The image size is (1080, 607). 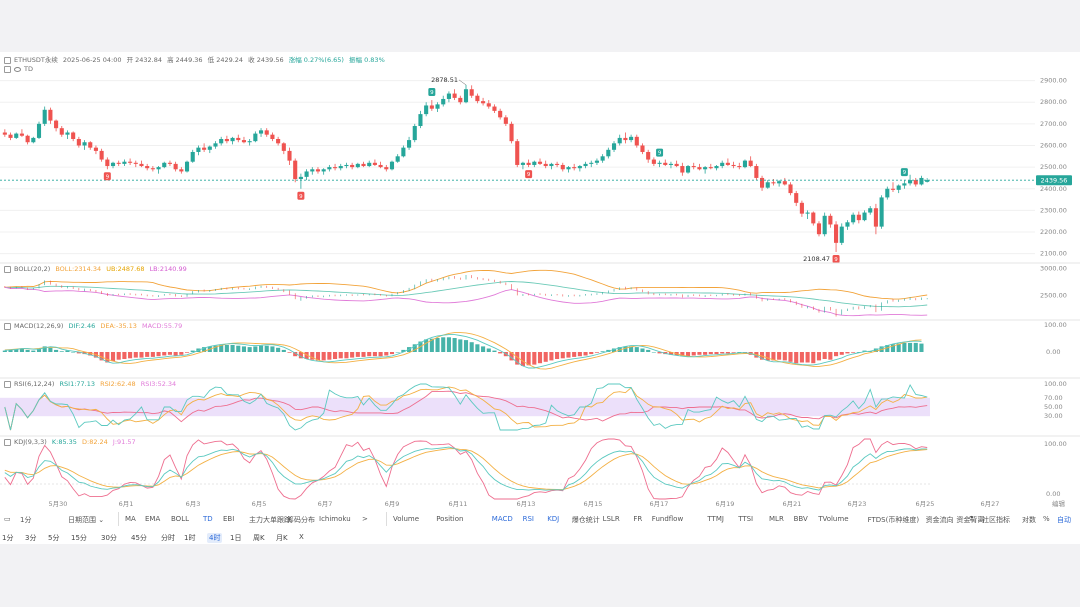 What do you see at coordinates (801, 519) in the screenshot?
I see `sub-indicator-bbv: BBV` at bounding box center [801, 519].